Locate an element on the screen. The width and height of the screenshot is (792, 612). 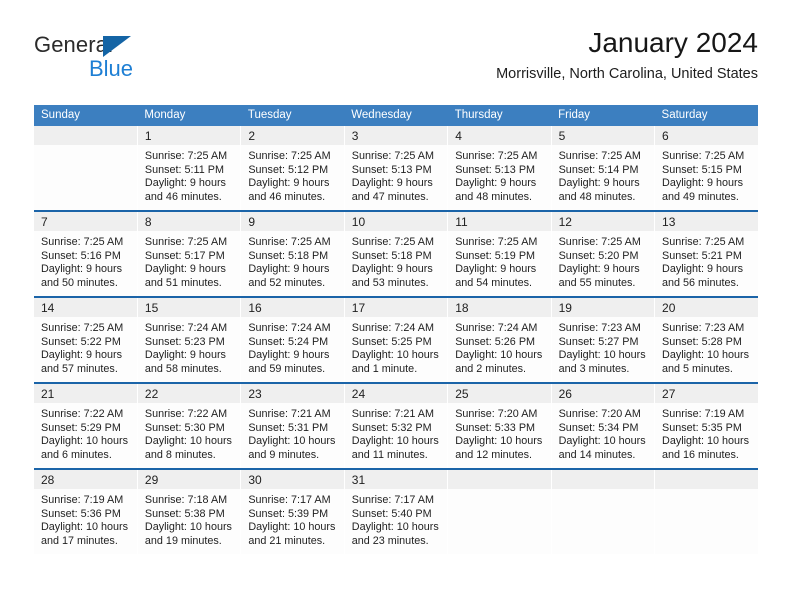
daylight-text-line2: and 23 minutes. is located at coordinates (390, 540).